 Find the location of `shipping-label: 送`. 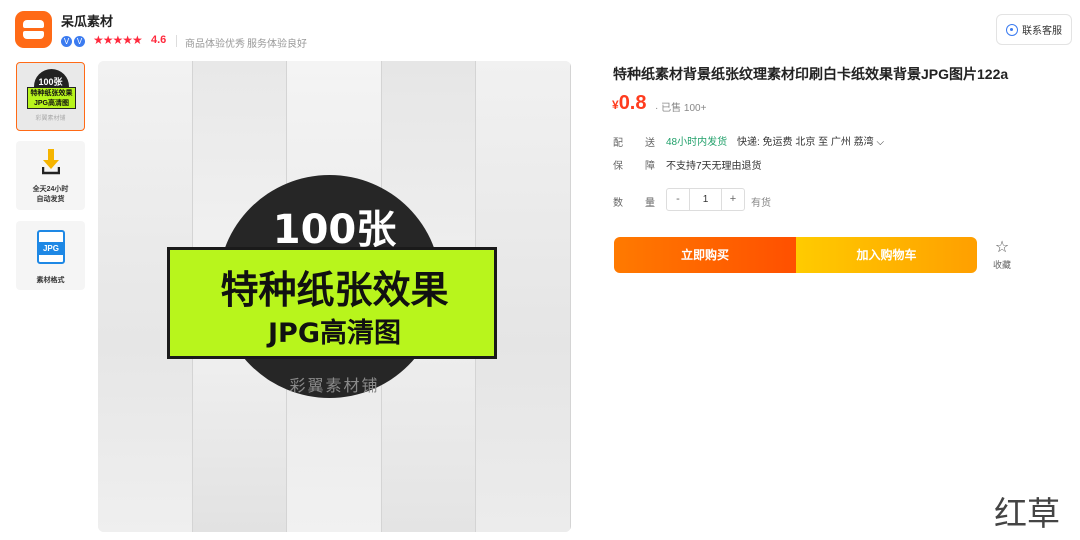

shipping-label: 送 is located at coordinates (650, 143).